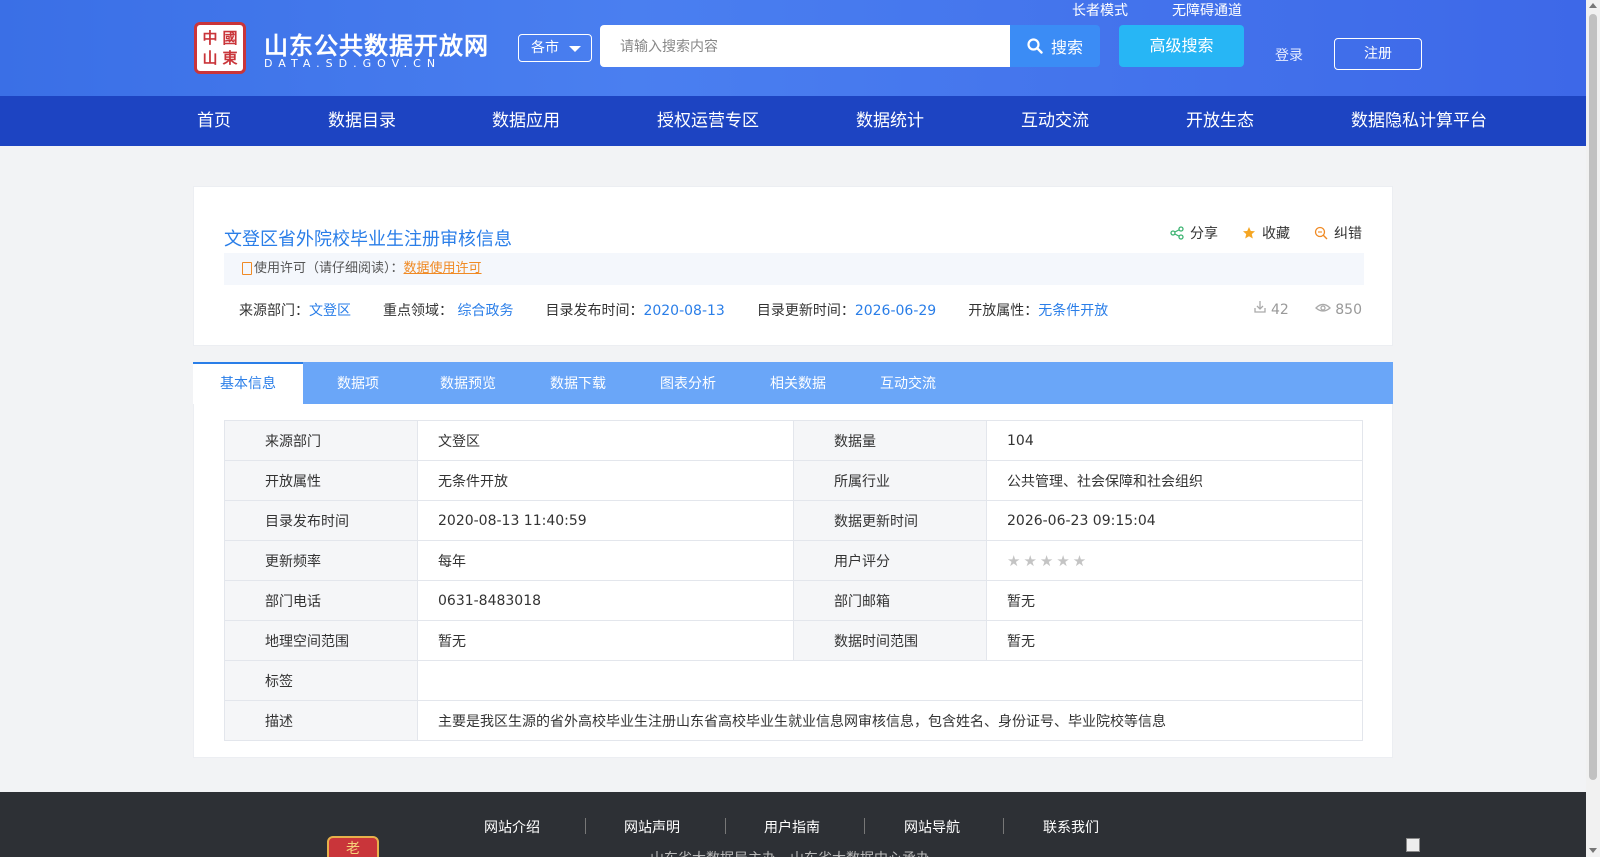  Describe the element at coordinates (555, 48) in the screenshot. I see `city-select: 各市` at that location.